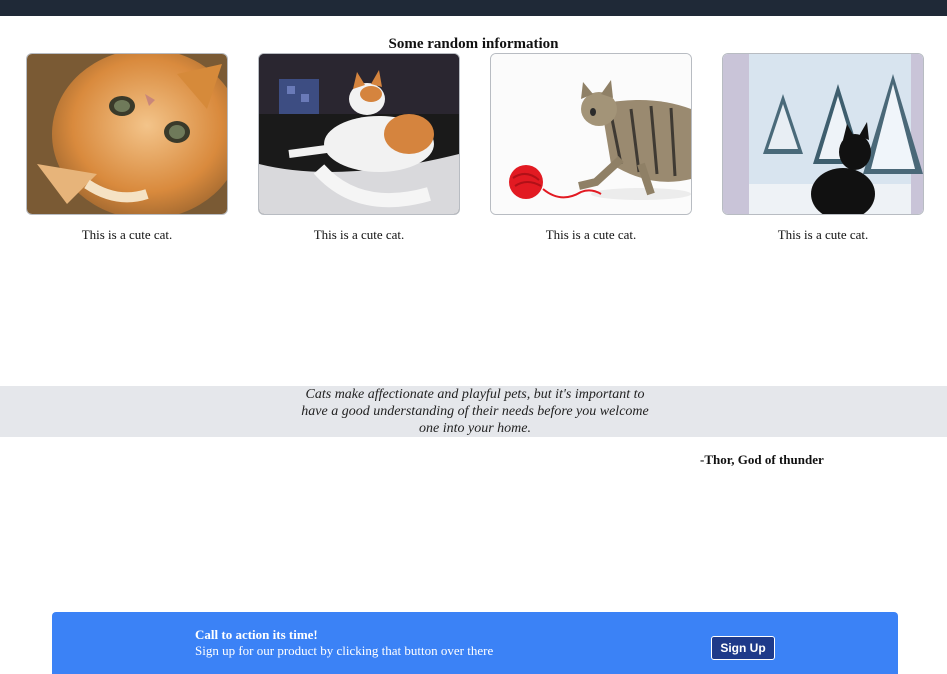 This screenshot has height=674, width=947. What do you see at coordinates (762, 459) in the screenshot?
I see `quote-author: -Thor, God of thunder` at bounding box center [762, 459].